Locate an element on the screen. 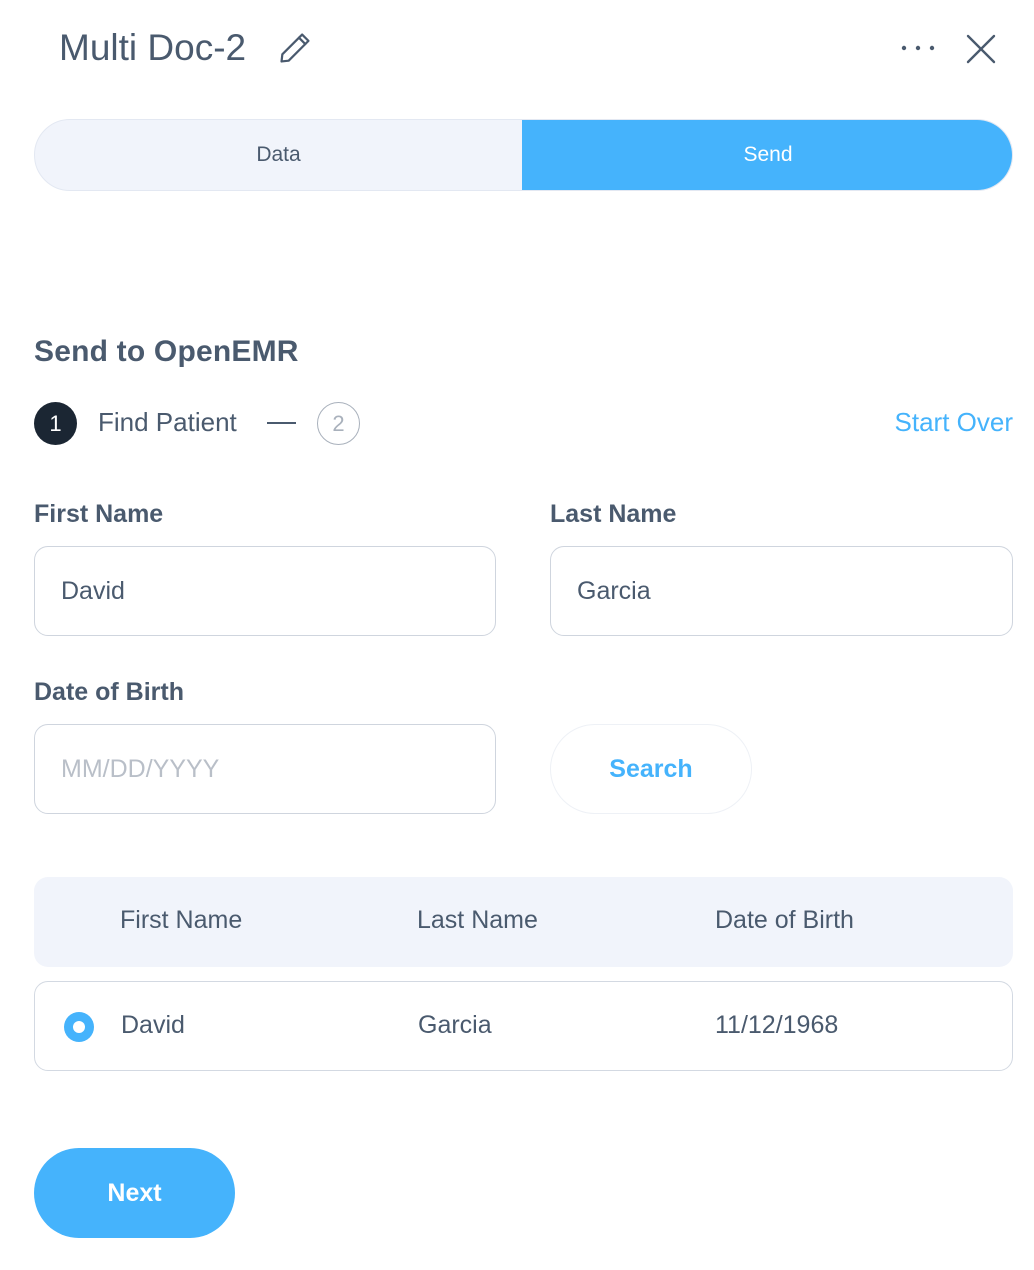 The height and width of the screenshot is (1270, 1034). step-divider is located at coordinates (281, 423).